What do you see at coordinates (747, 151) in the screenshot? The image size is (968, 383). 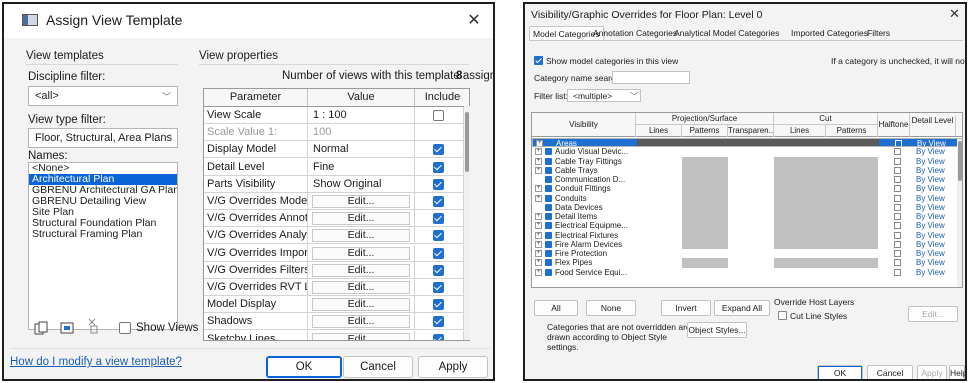 I see `category-row: + Audio Visual Devic... By View` at bounding box center [747, 151].